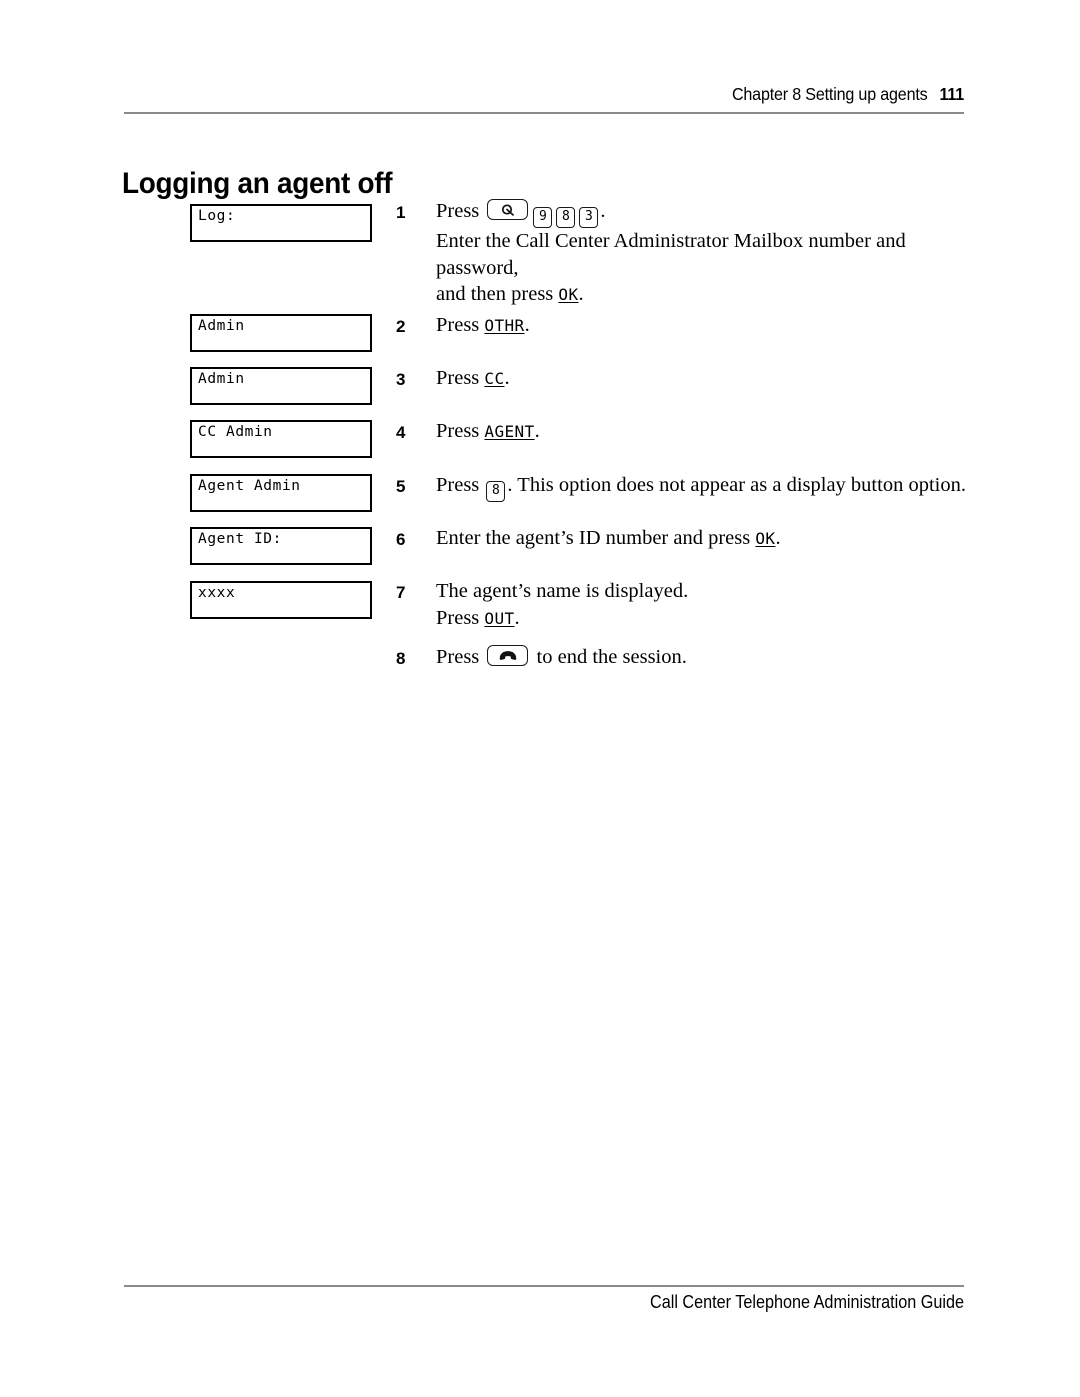 Image resolution: width=1080 pixels, height=1397 pixels. I want to click on softkey-reference-out: OUT, so click(499, 618).